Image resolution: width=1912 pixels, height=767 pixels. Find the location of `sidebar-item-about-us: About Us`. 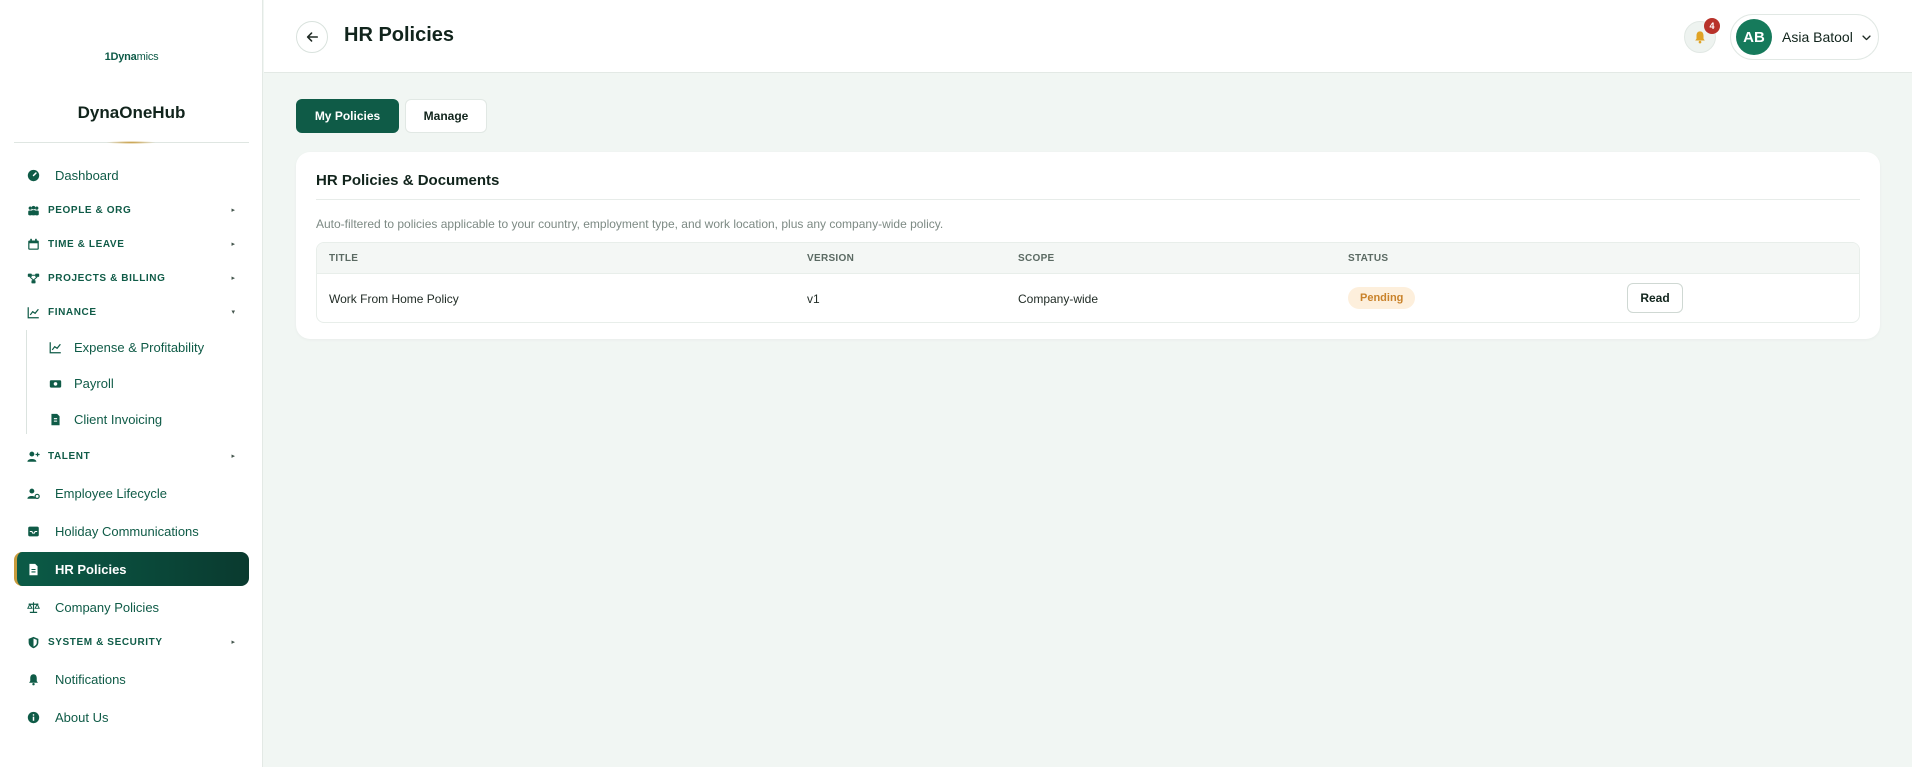

sidebar-item-about-us: About Us is located at coordinates (131, 717).